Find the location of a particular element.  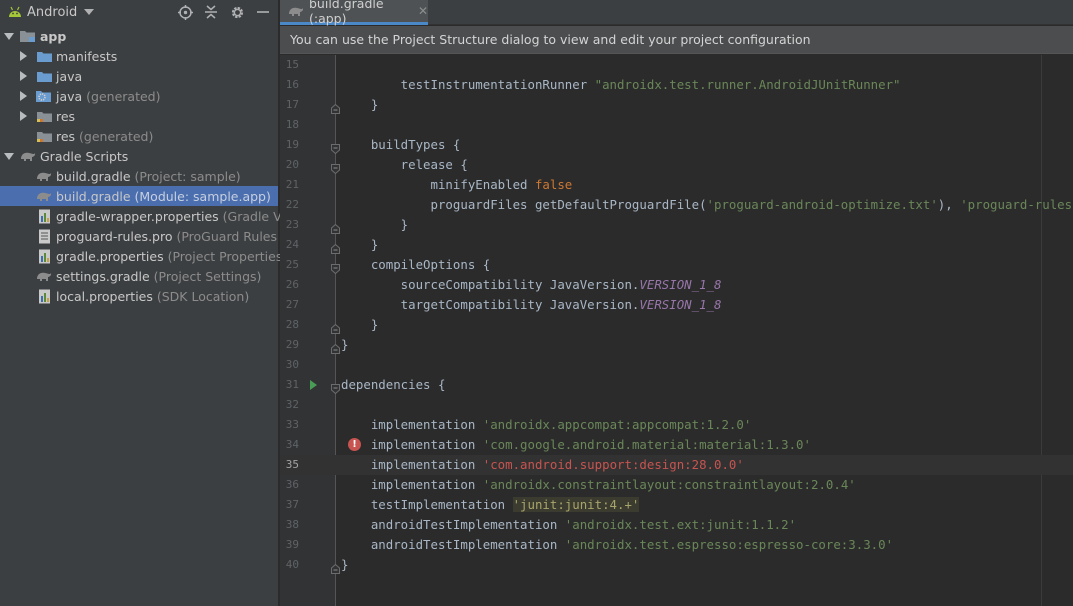

code-line: 32 is located at coordinates (676, 405).